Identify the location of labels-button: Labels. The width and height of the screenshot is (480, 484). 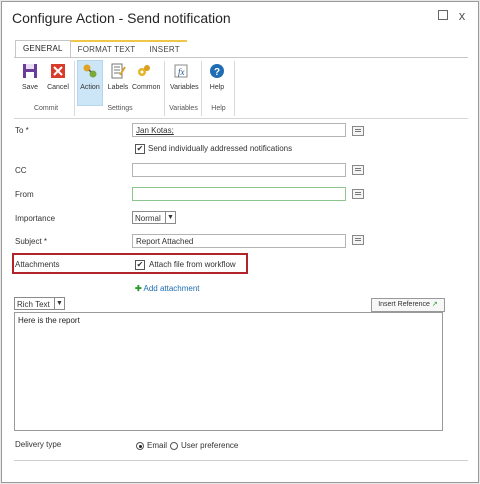
(118, 76).